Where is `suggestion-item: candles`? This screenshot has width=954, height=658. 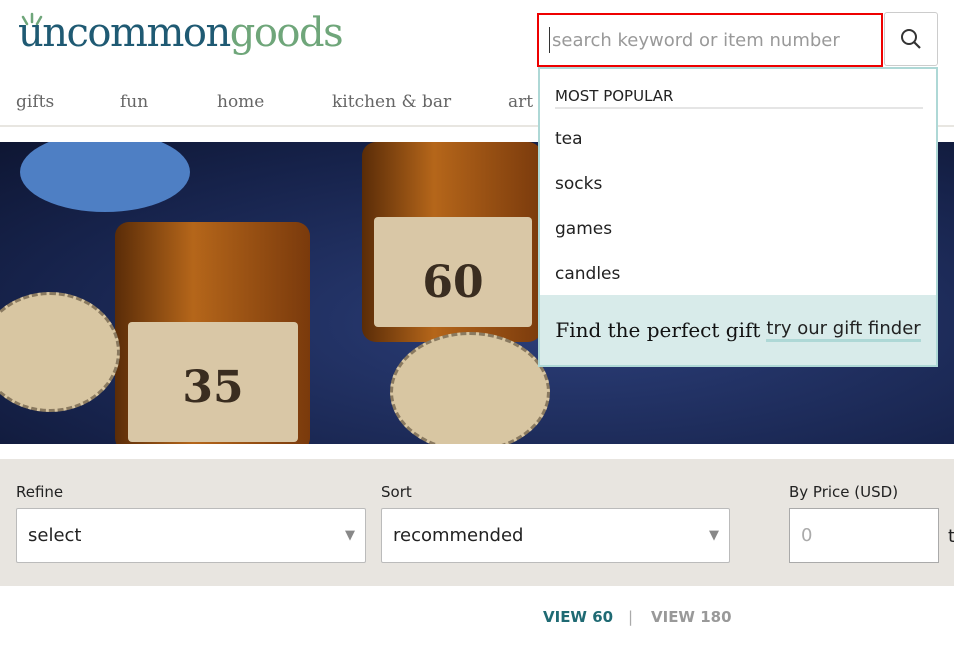 suggestion-item: candles is located at coordinates (587, 274).